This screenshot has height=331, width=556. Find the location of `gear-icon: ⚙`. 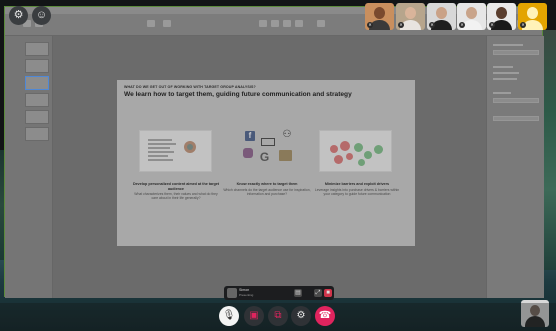

gear-icon: ⚙ is located at coordinates (301, 315).